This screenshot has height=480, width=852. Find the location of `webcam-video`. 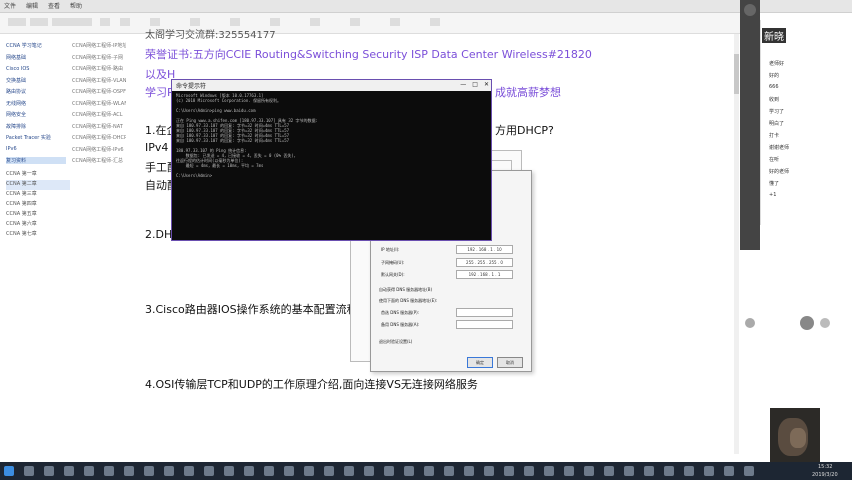

webcam-video is located at coordinates (795, 436).